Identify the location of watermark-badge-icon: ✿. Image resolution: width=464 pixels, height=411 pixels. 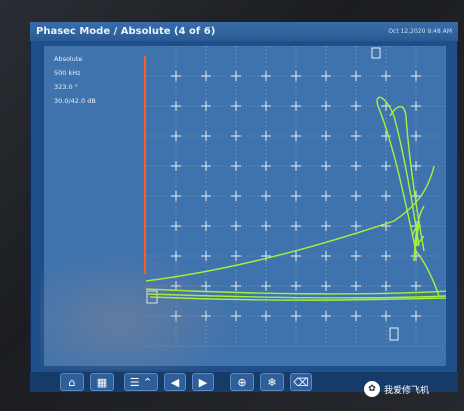
(372, 389).